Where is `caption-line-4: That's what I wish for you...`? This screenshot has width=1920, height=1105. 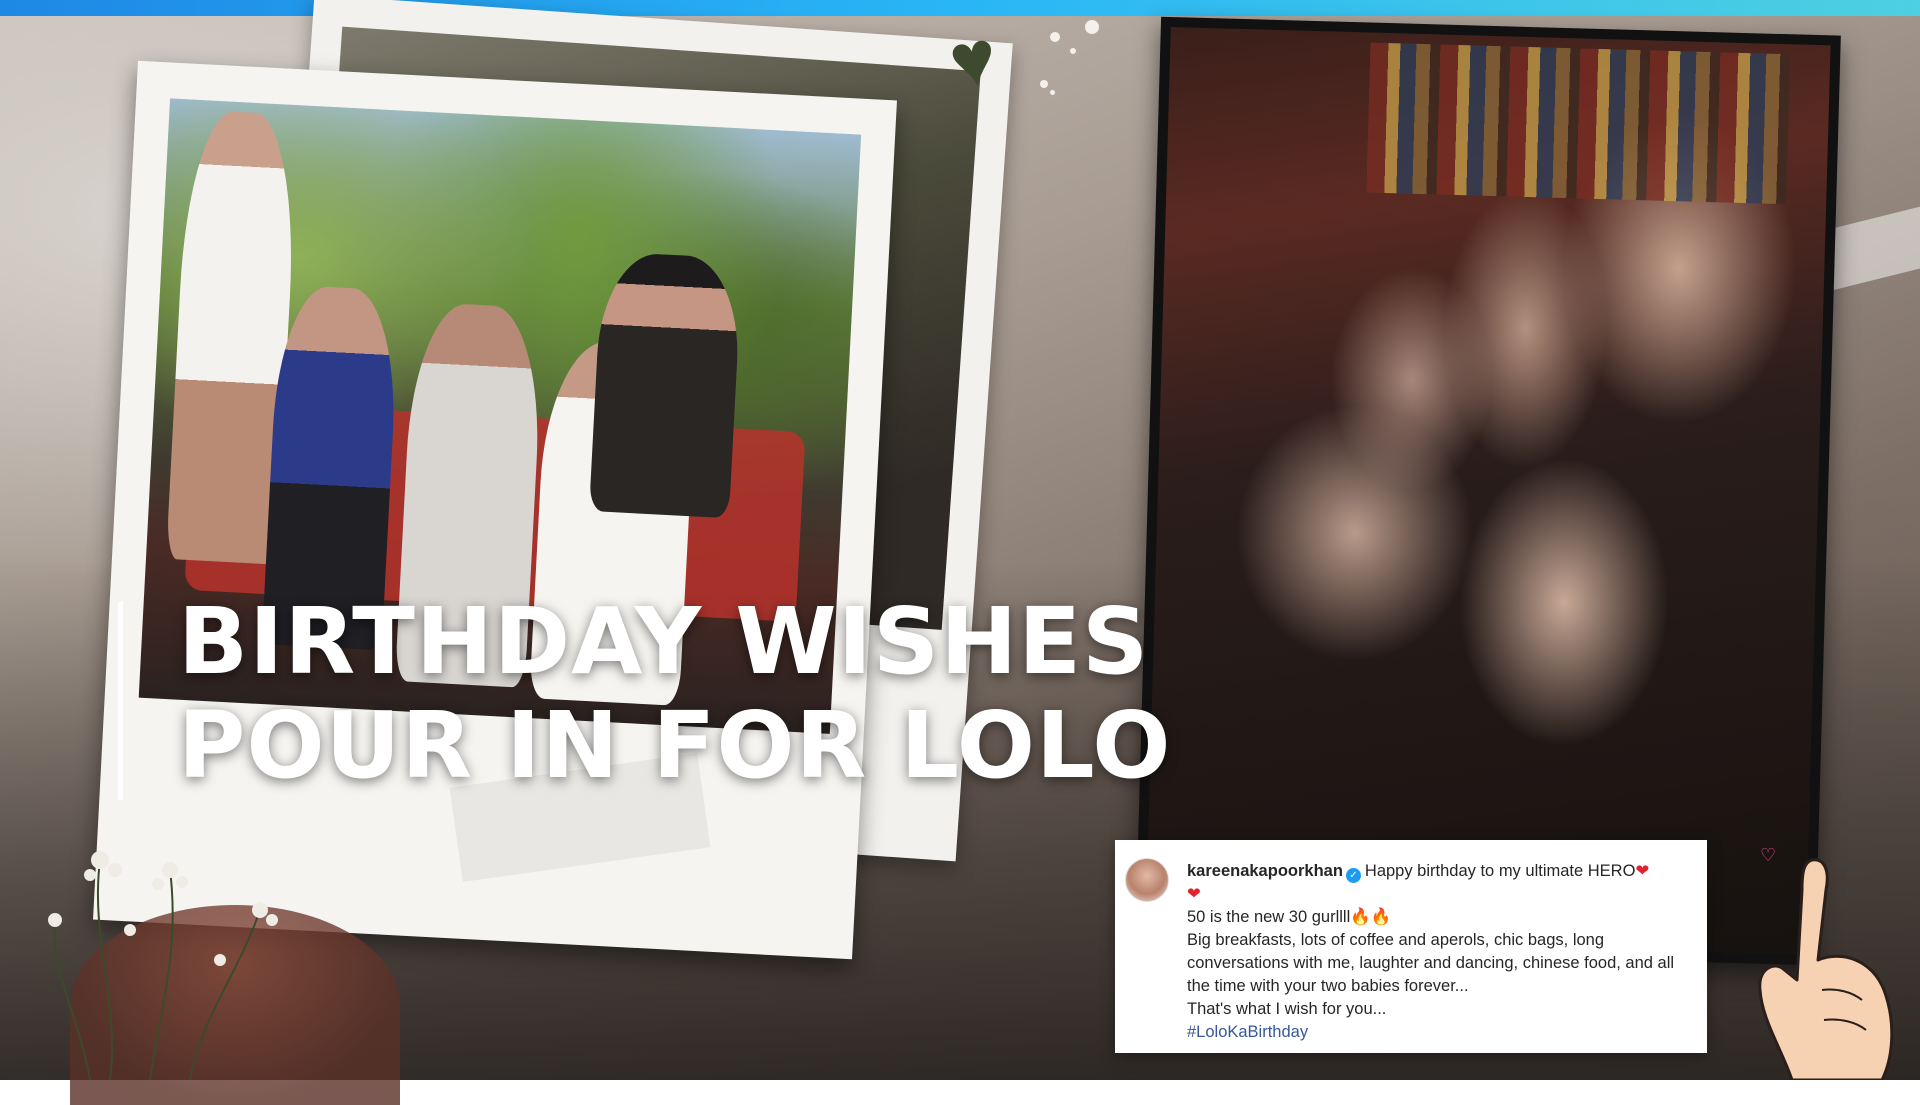
caption-line-4: That's what I wish for you... is located at coordinates (1287, 1009).